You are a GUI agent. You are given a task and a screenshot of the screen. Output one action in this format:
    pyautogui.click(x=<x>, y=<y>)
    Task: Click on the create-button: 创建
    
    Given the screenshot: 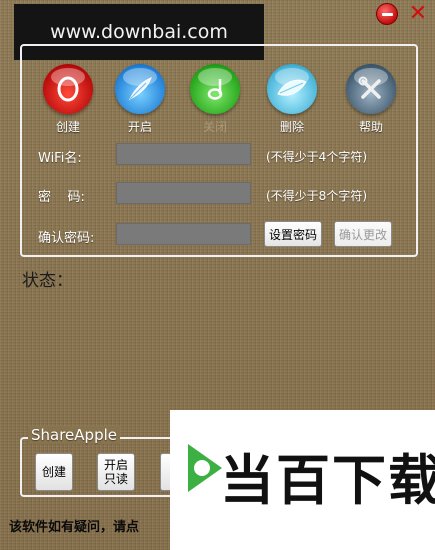 What is the action you would take?
    pyautogui.click(x=68, y=100)
    